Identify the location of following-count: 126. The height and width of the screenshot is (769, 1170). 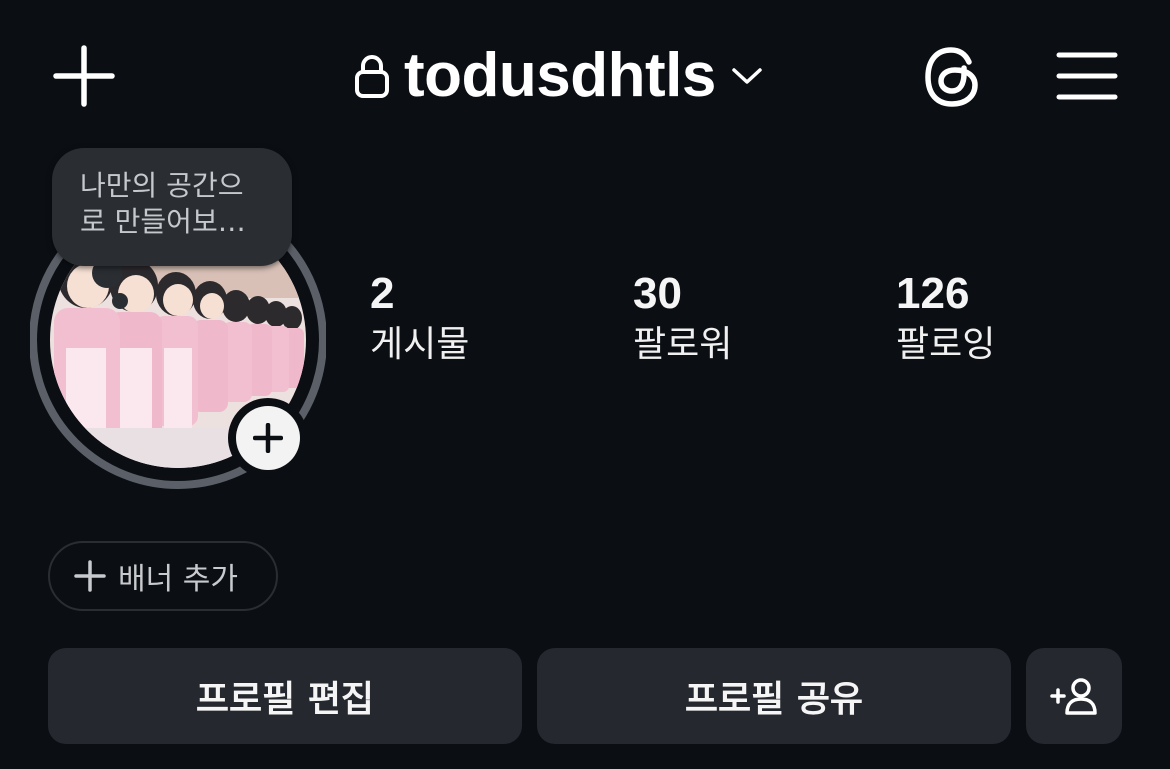
(933, 293).